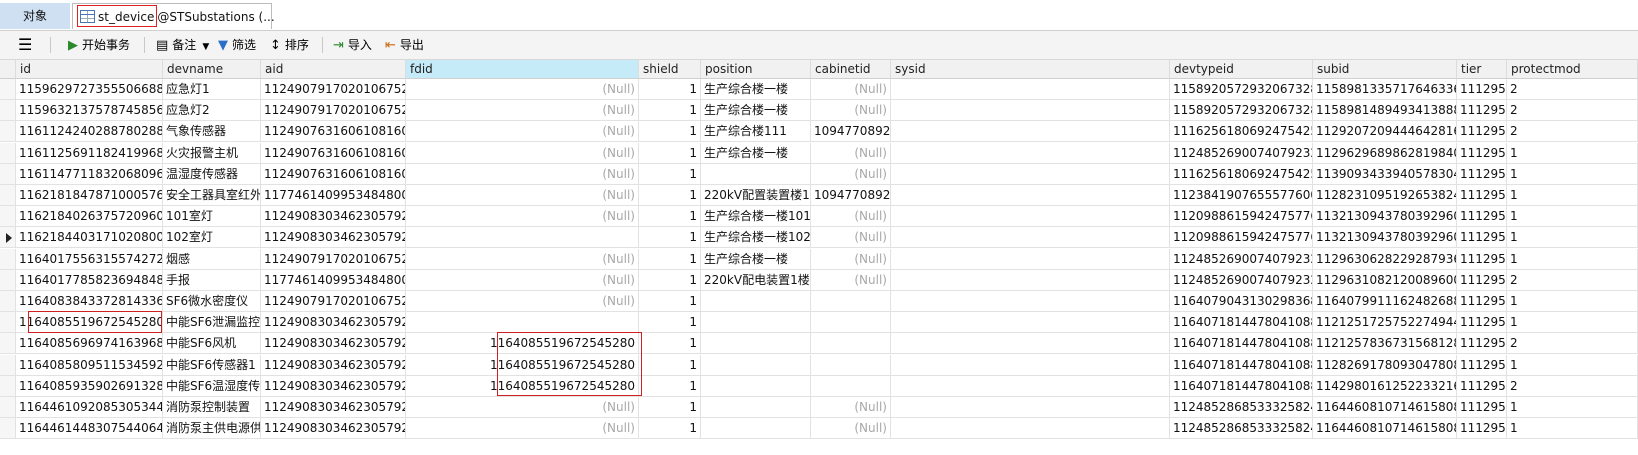 This screenshot has height=455, width=1638. Describe the element at coordinates (1572, 280) in the screenshot. I see `cell-protectmod: 2` at that location.